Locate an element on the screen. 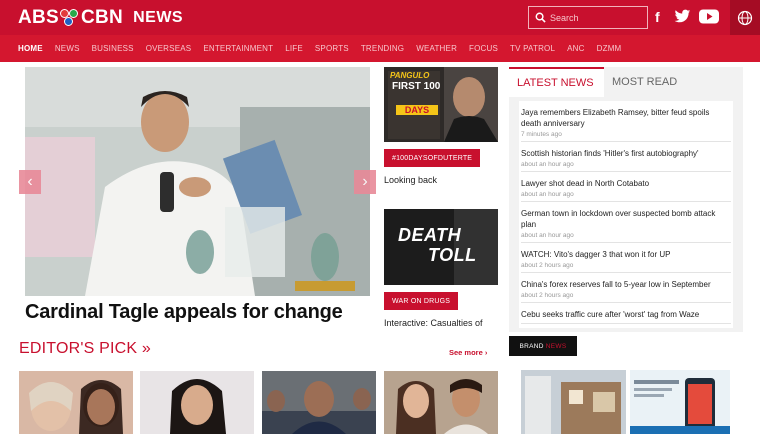  nav-home: HOME is located at coordinates (30, 48).